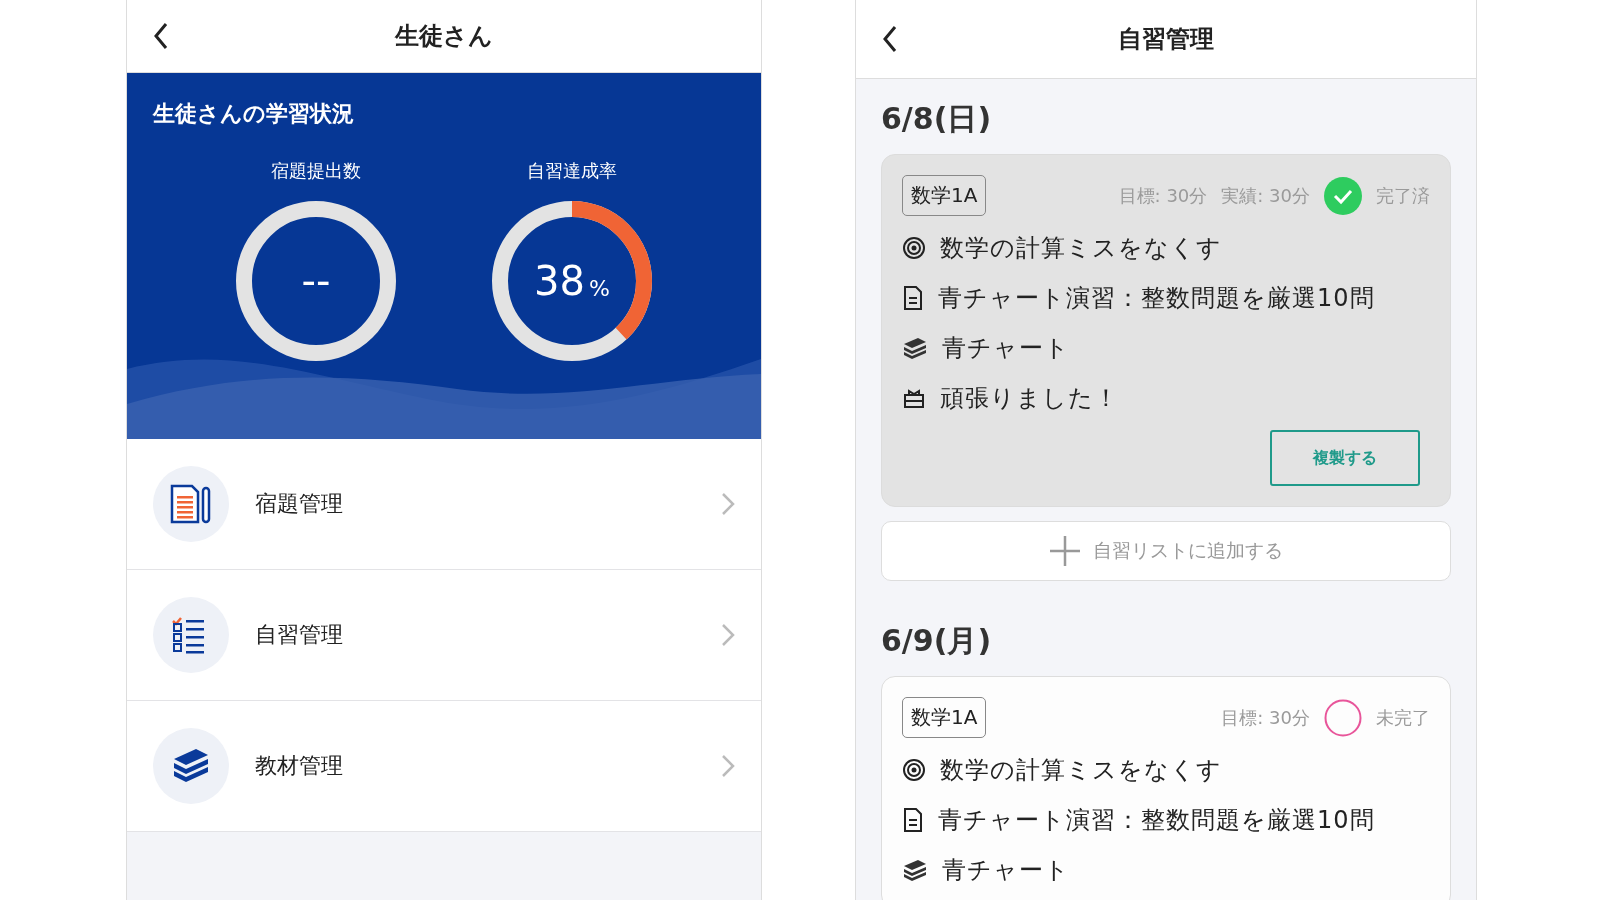 This screenshot has height=900, width=1600. Describe the element at coordinates (253, 114) in the screenshot. I see `panel-title: 生徒さんの学習状況` at that location.